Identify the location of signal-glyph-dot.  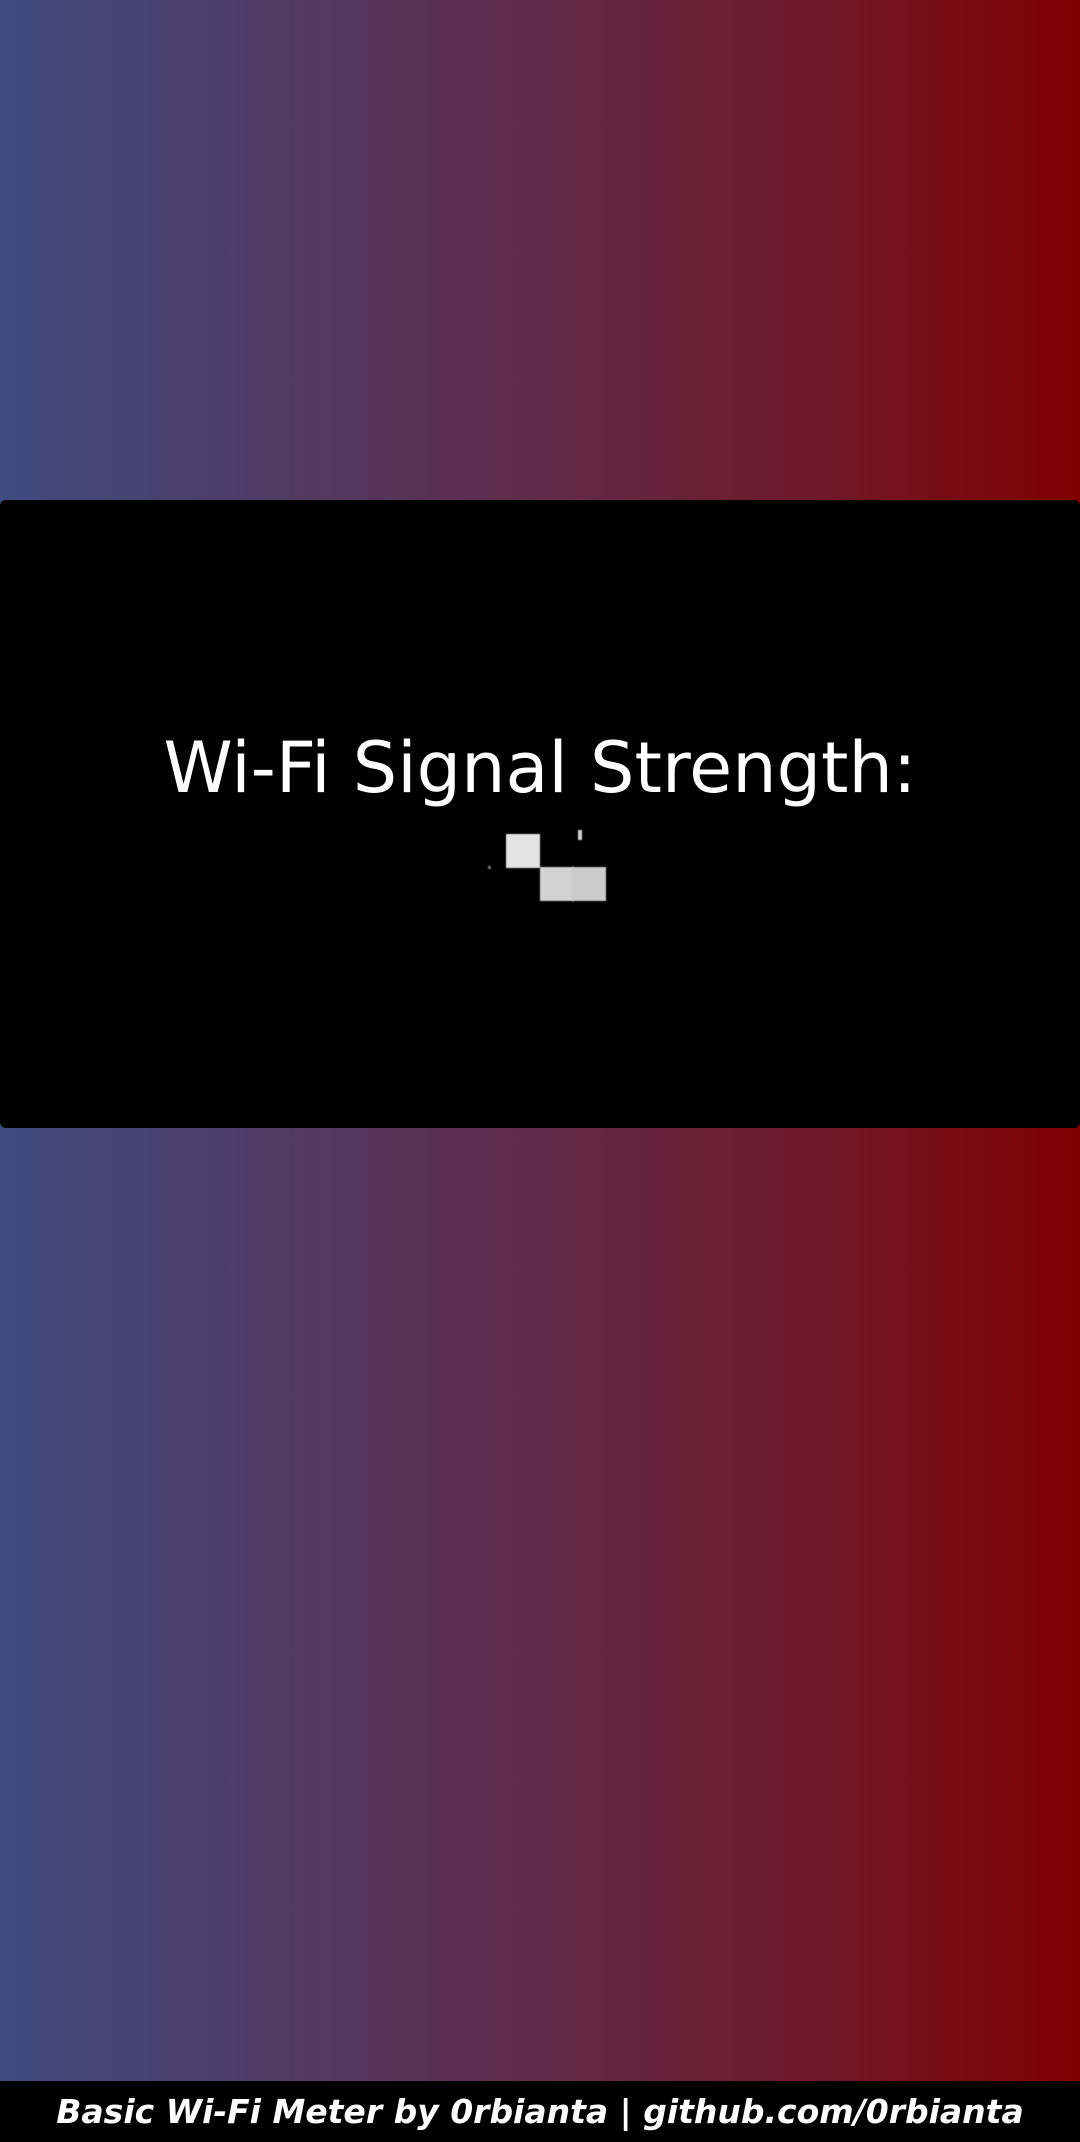
(489, 867).